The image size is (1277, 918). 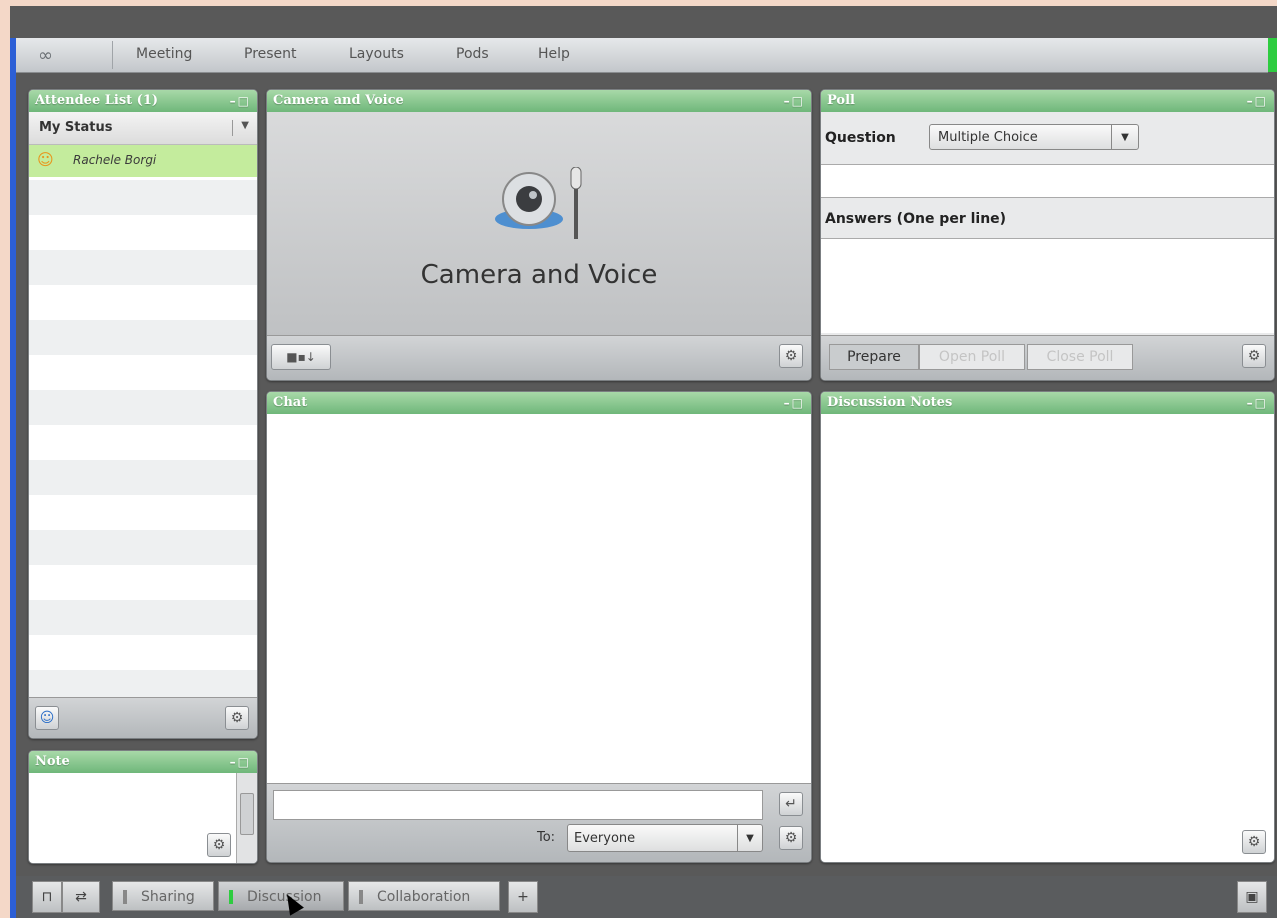 I want to click on menu-layouts: Layouts, so click(x=376, y=54).